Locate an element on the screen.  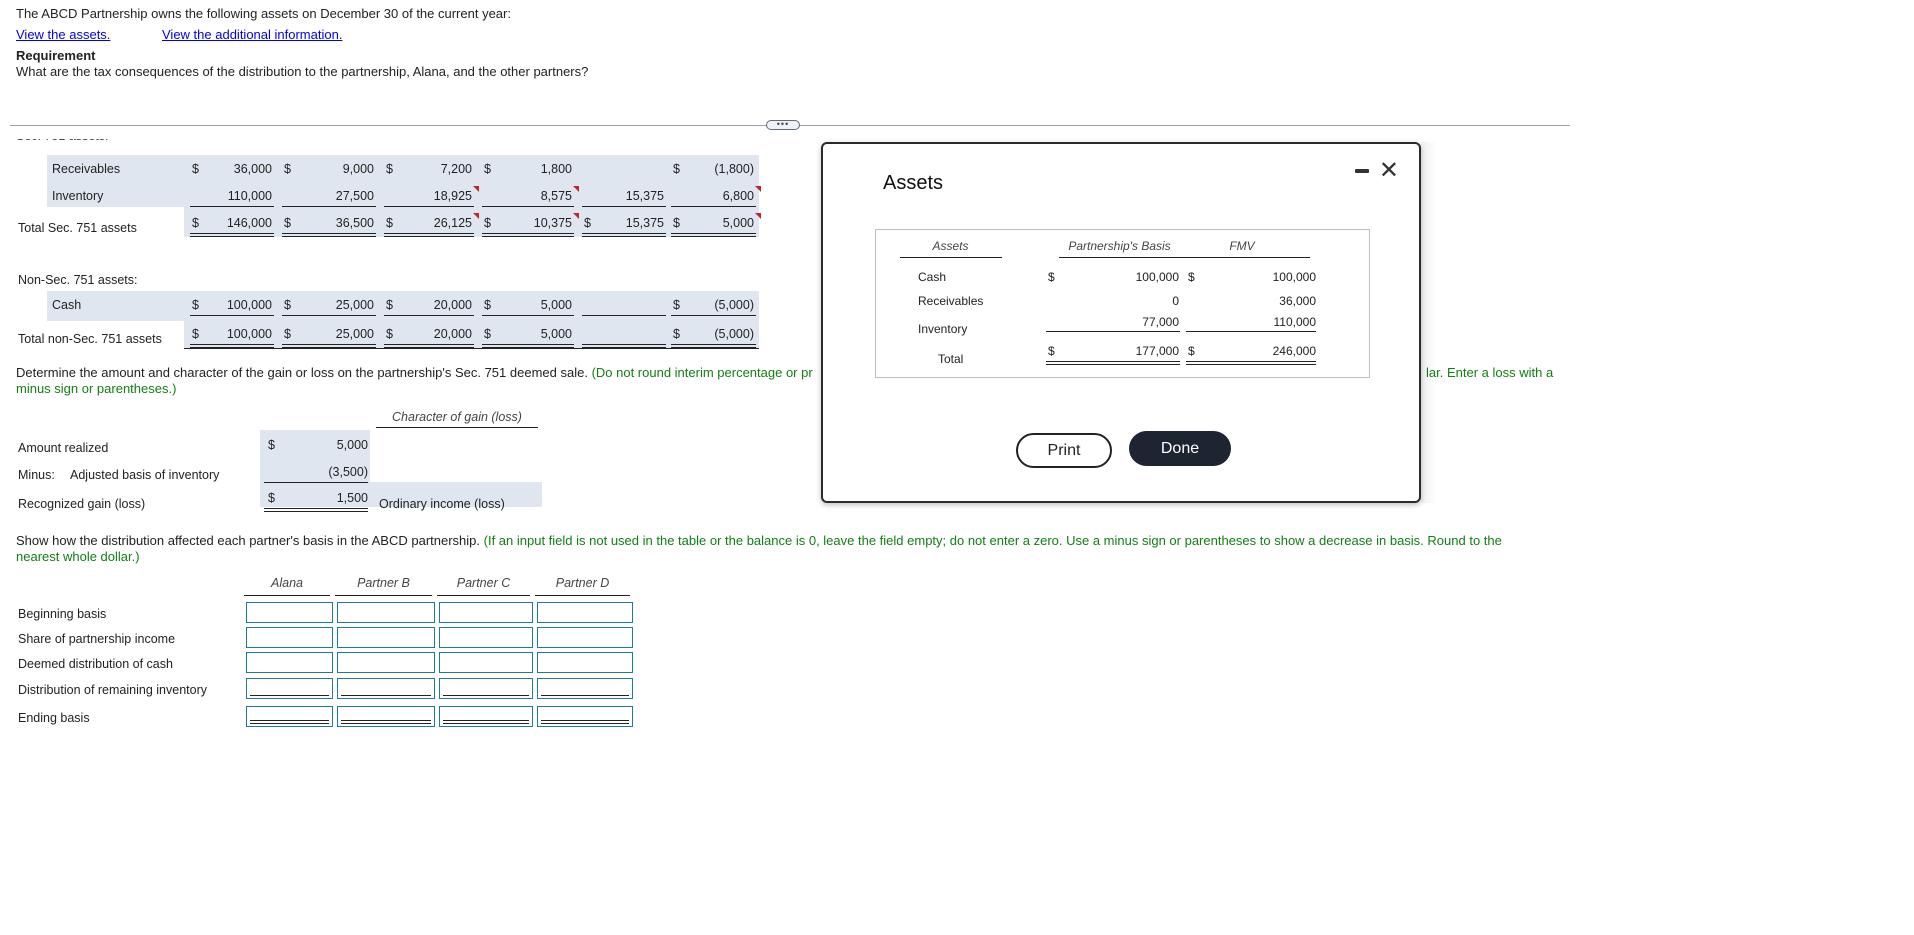
modal-row-label: Receivables is located at coordinates (951, 301).